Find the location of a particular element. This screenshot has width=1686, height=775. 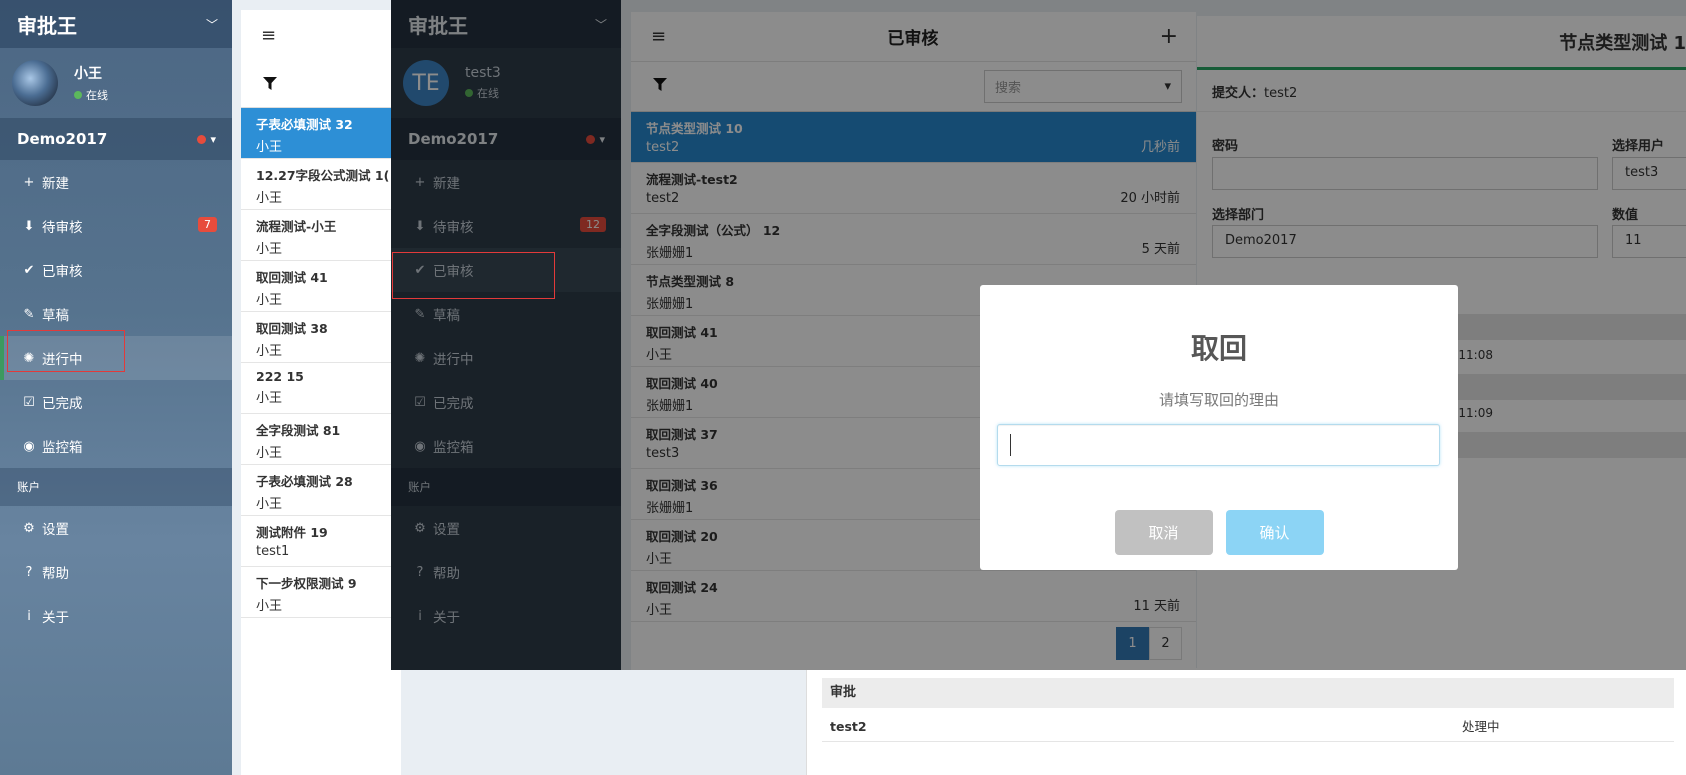

page-title: 已审核 is located at coordinates (913, 39).